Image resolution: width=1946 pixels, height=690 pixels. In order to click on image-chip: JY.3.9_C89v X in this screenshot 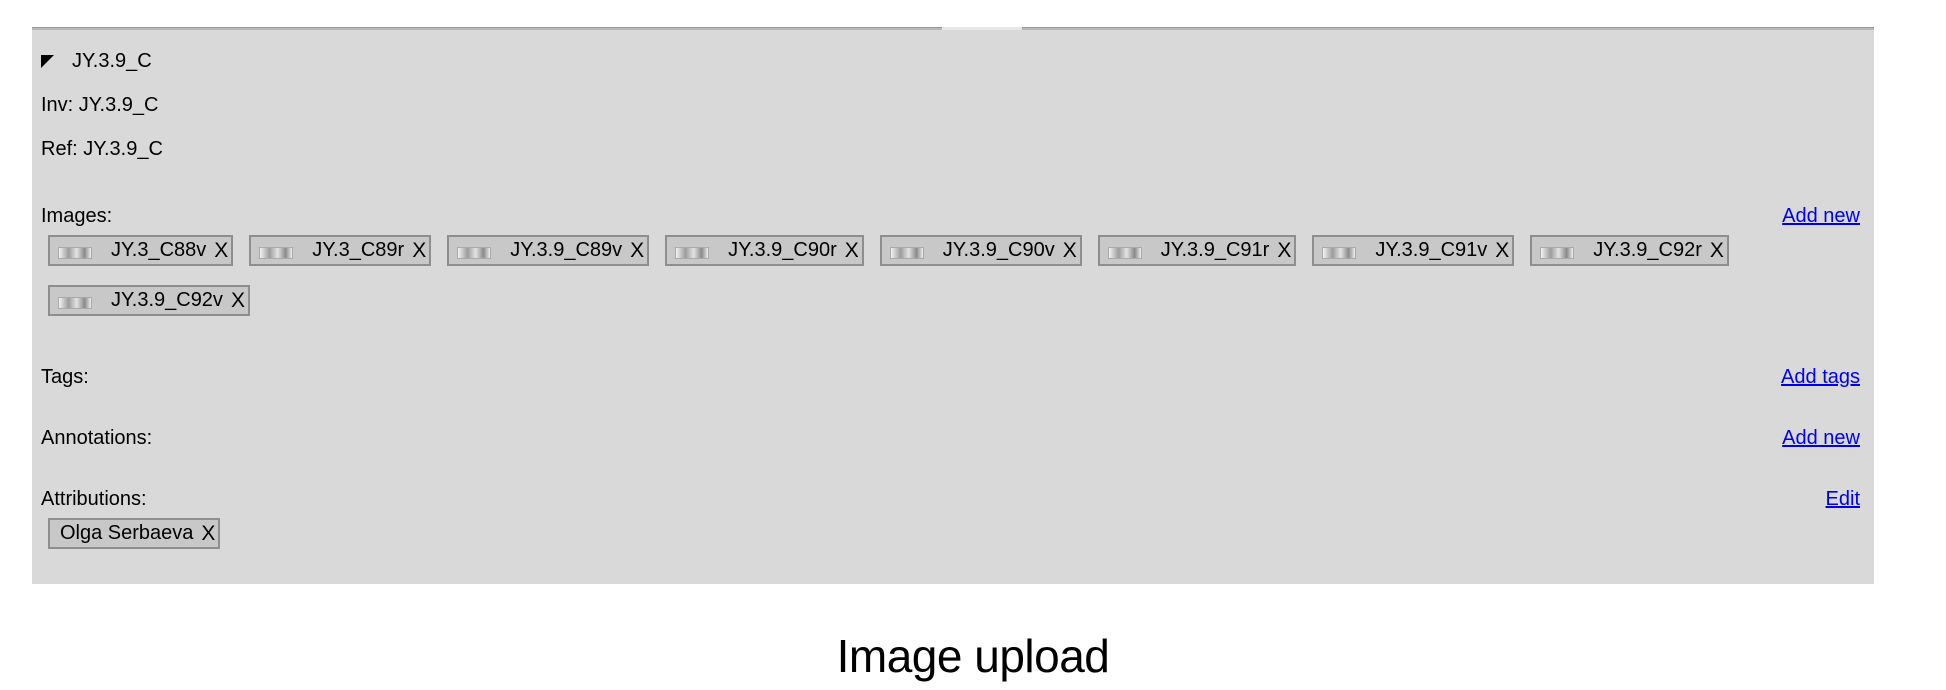, I will do `click(548, 250)`.